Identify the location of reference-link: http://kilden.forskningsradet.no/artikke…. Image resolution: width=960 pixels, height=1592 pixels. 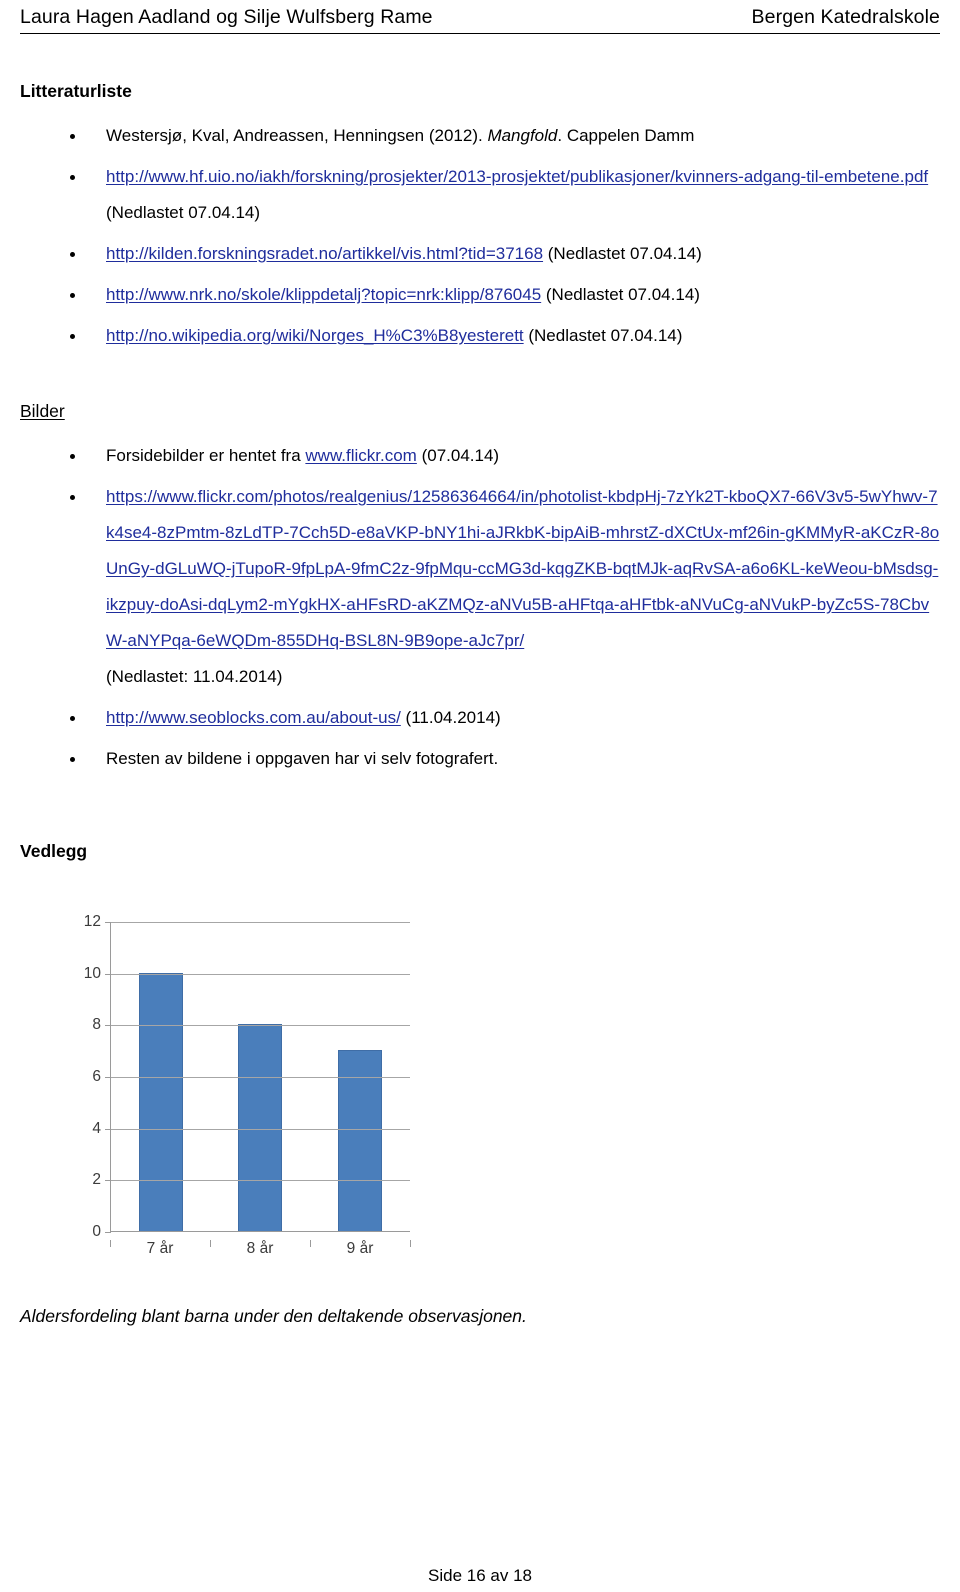
(324, 253).